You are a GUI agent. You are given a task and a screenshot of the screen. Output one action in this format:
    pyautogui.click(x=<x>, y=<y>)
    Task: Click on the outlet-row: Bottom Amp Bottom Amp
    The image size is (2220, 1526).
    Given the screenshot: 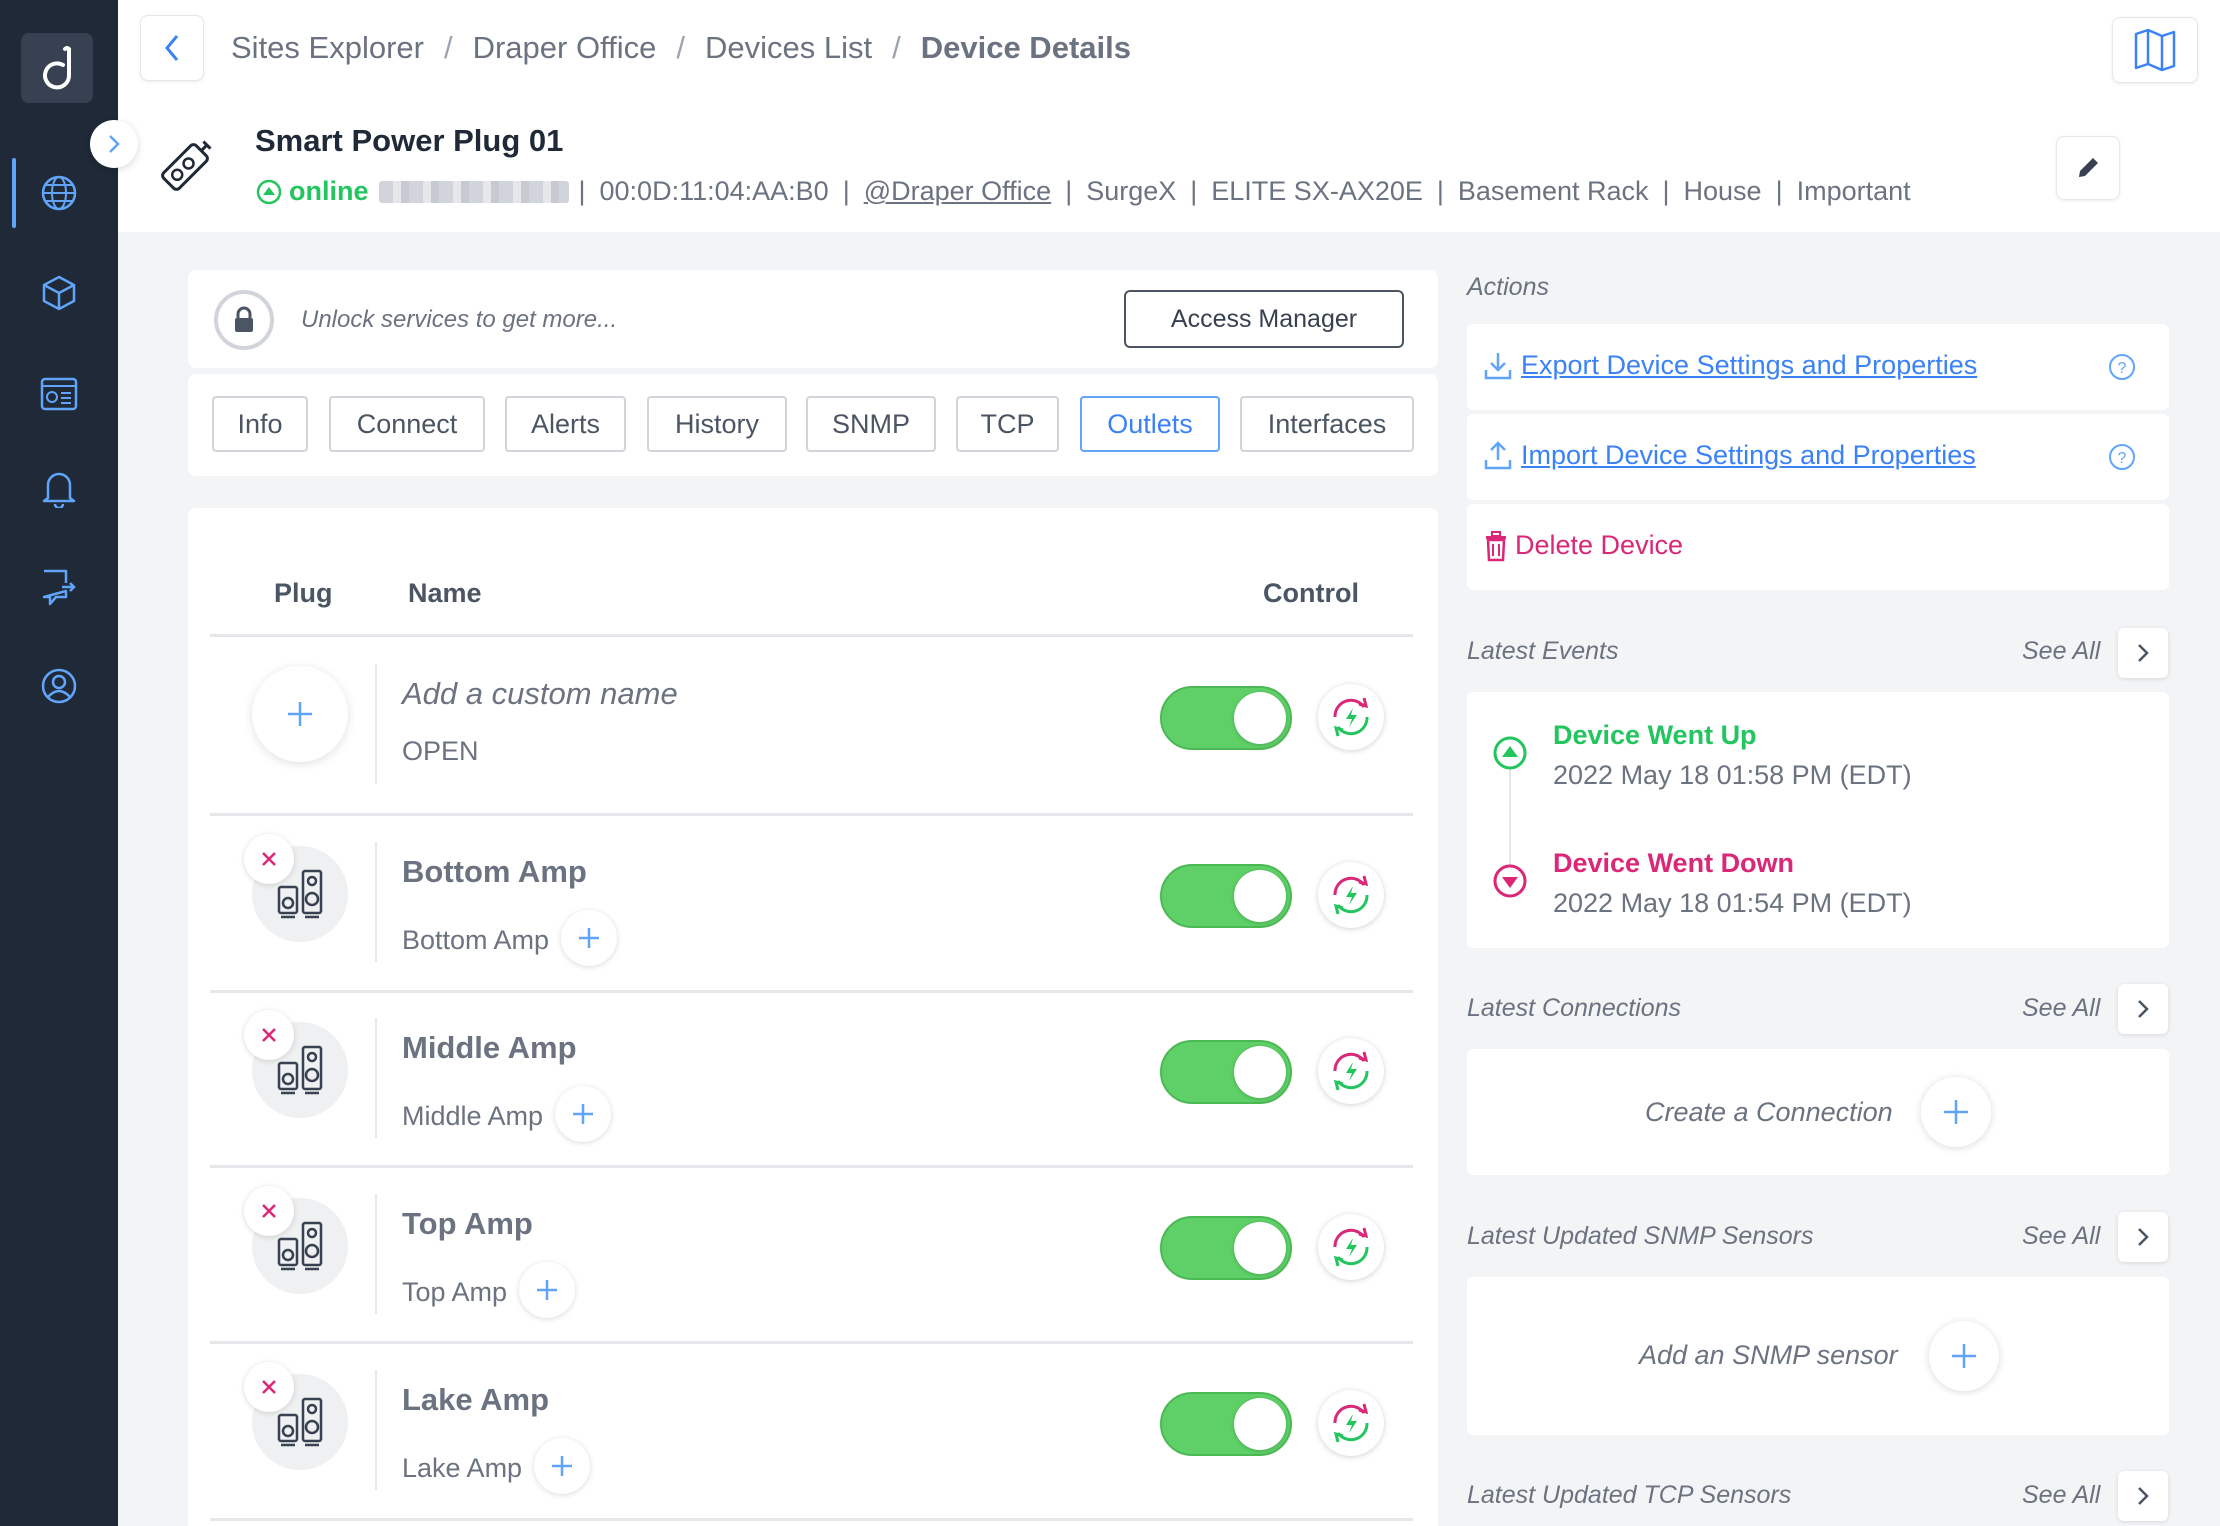 What is the action you would take?
    pyautogui.click(x=811, y=903)
    